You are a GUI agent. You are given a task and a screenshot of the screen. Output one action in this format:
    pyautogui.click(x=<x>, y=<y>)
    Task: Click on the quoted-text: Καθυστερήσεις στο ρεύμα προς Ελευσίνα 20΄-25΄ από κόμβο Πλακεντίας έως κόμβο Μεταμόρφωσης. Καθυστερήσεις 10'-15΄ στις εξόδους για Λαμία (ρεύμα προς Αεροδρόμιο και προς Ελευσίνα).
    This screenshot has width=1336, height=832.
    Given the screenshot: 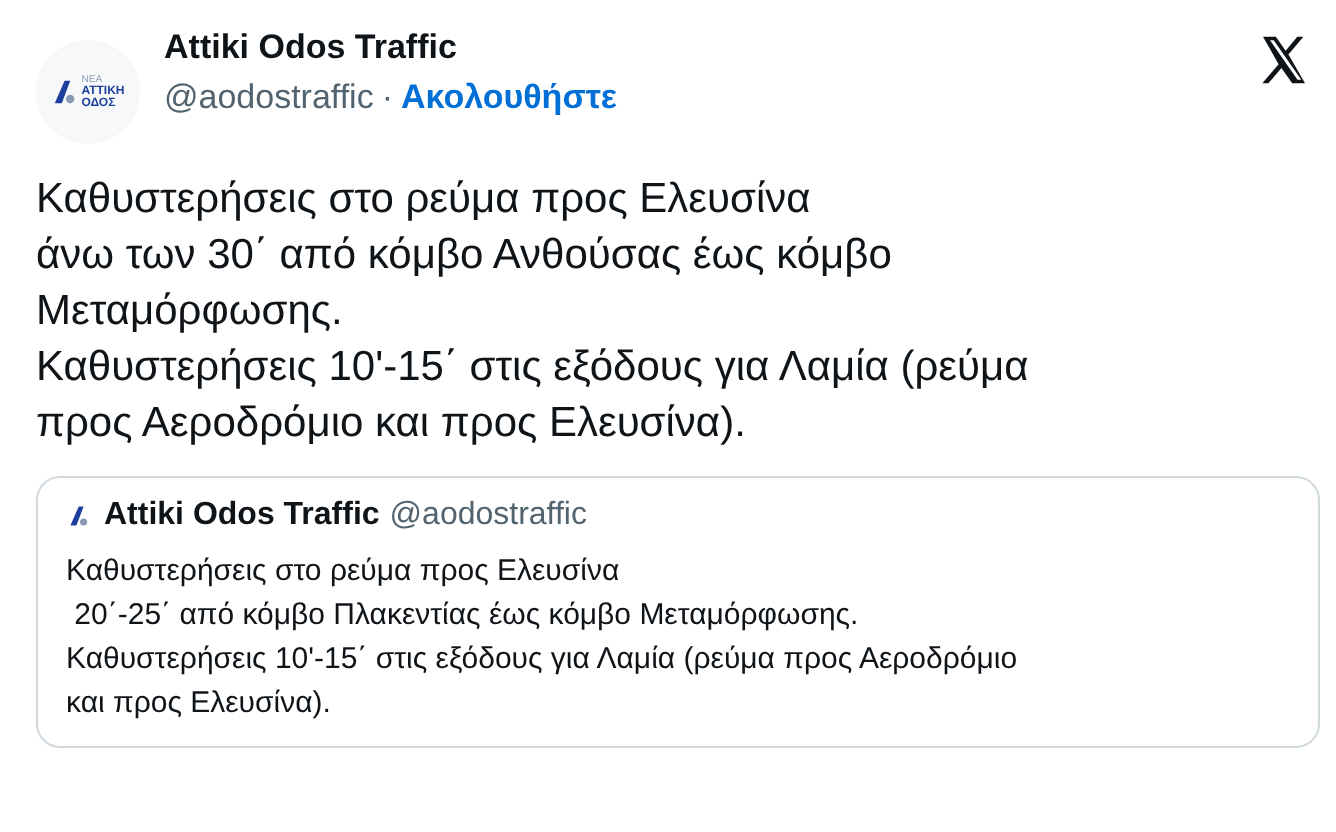 What is the action you would take?
    pyautogui.click(x=543, y=638)
    